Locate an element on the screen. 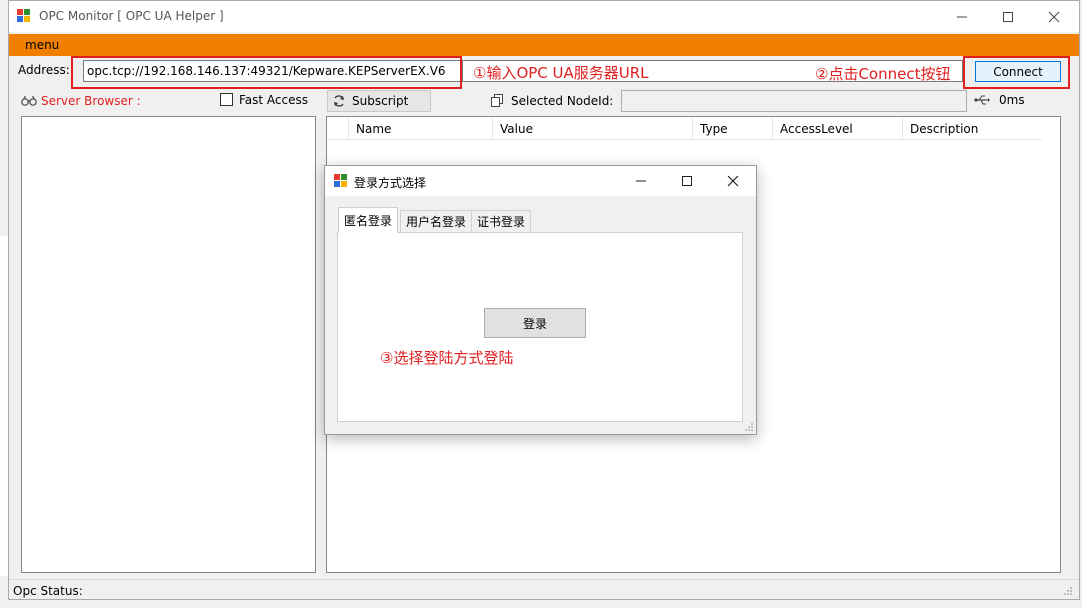  minimize-button is located at coordinates (962, 16).